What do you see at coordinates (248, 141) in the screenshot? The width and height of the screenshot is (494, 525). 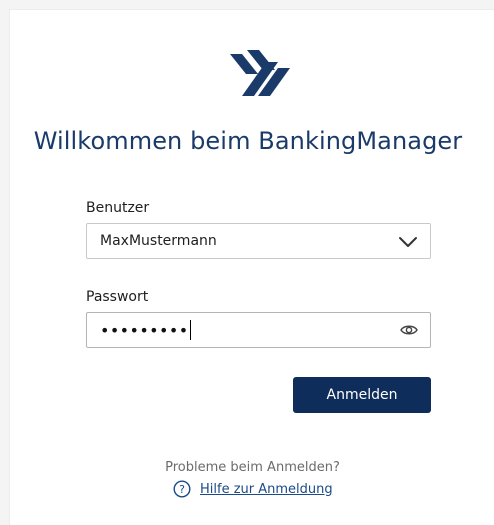 I see `page-title: Willkommen beim BankingManager` at bounding box center [248, 141].